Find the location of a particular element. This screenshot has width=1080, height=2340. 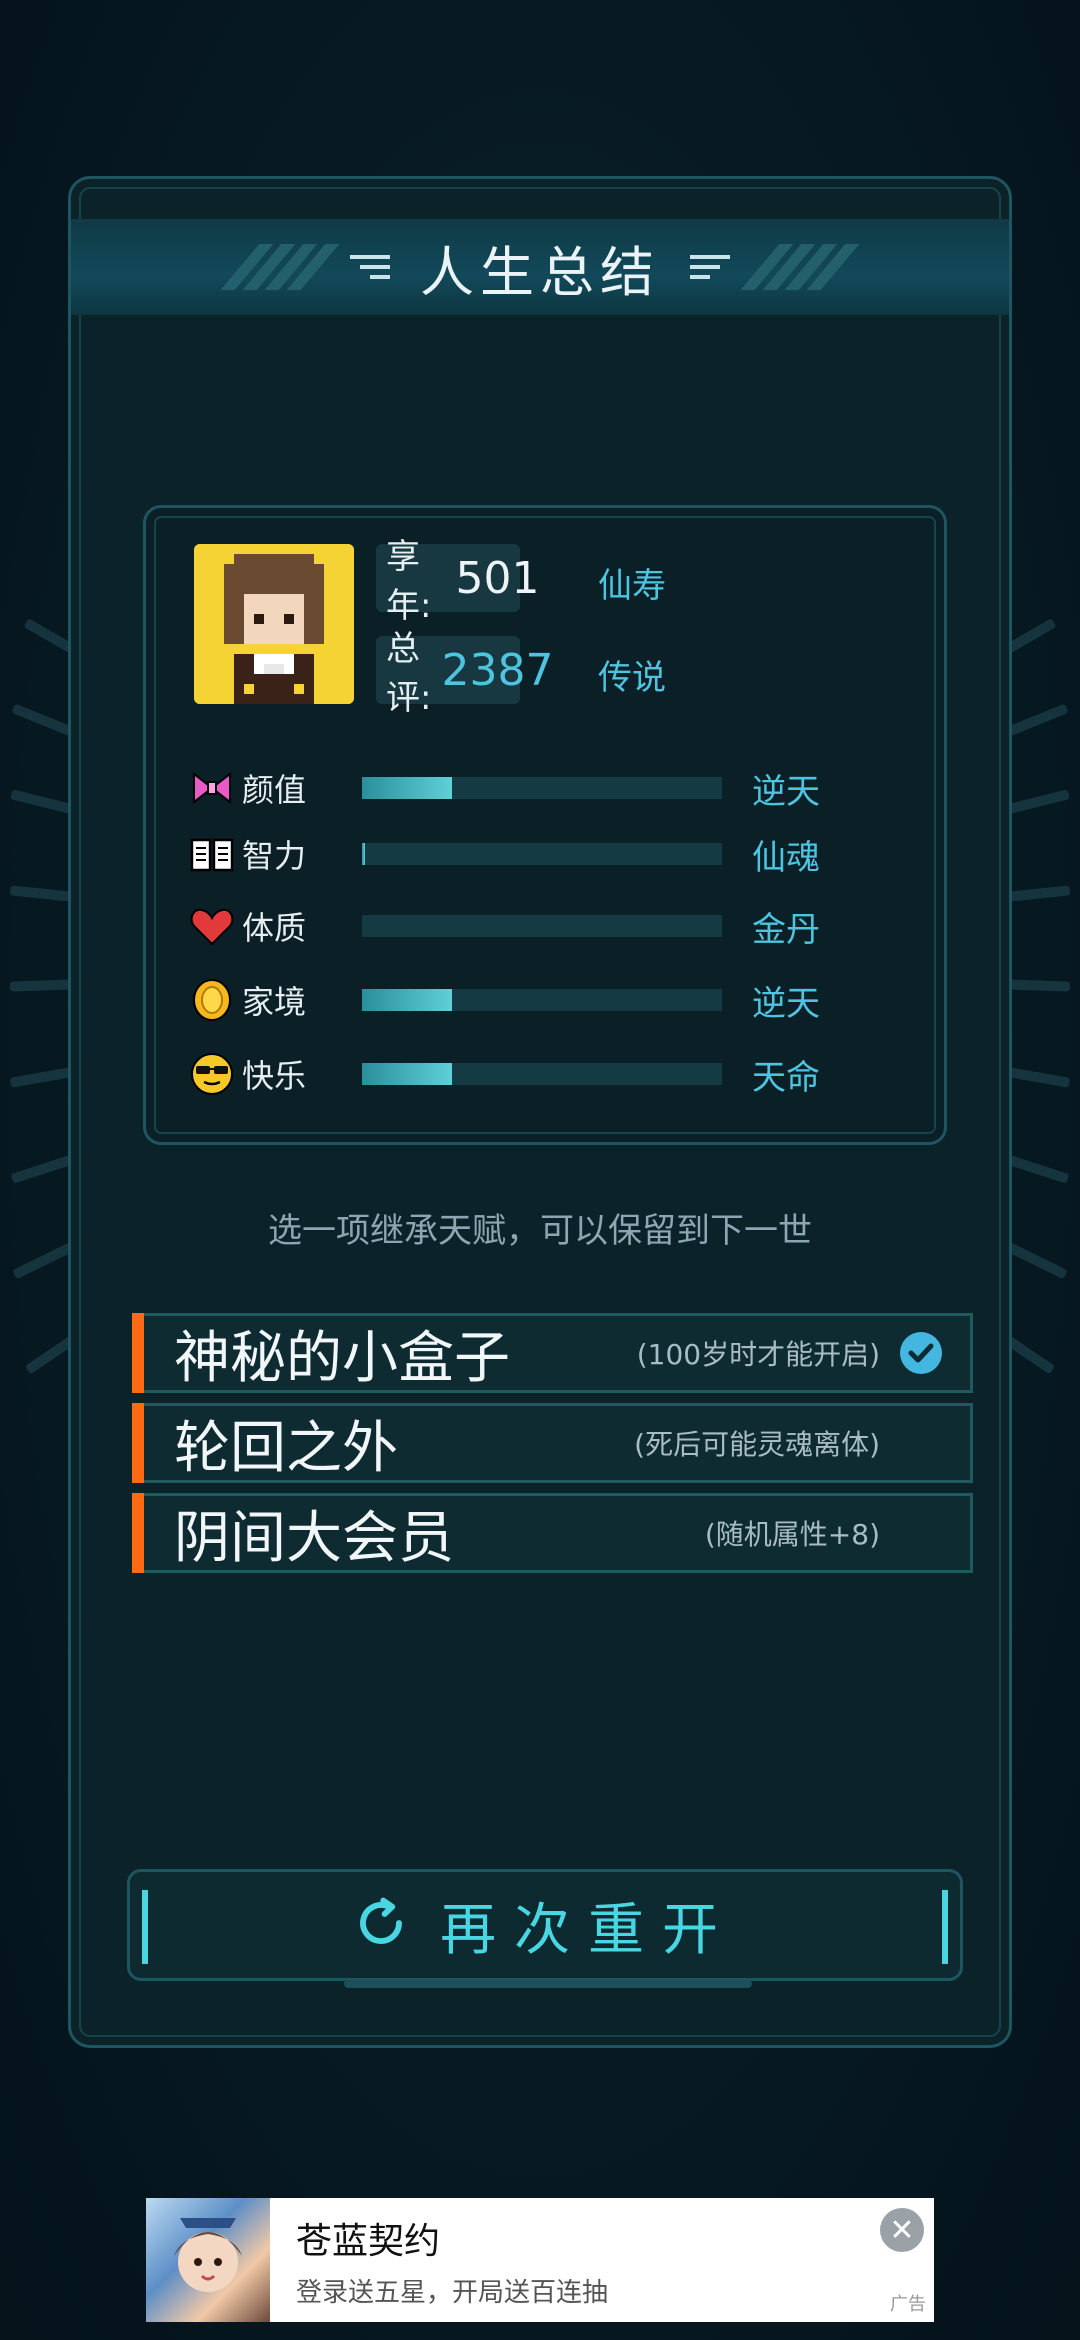

attr-row-constitution: 体质 金丹 is located at coordinates (546, 926).